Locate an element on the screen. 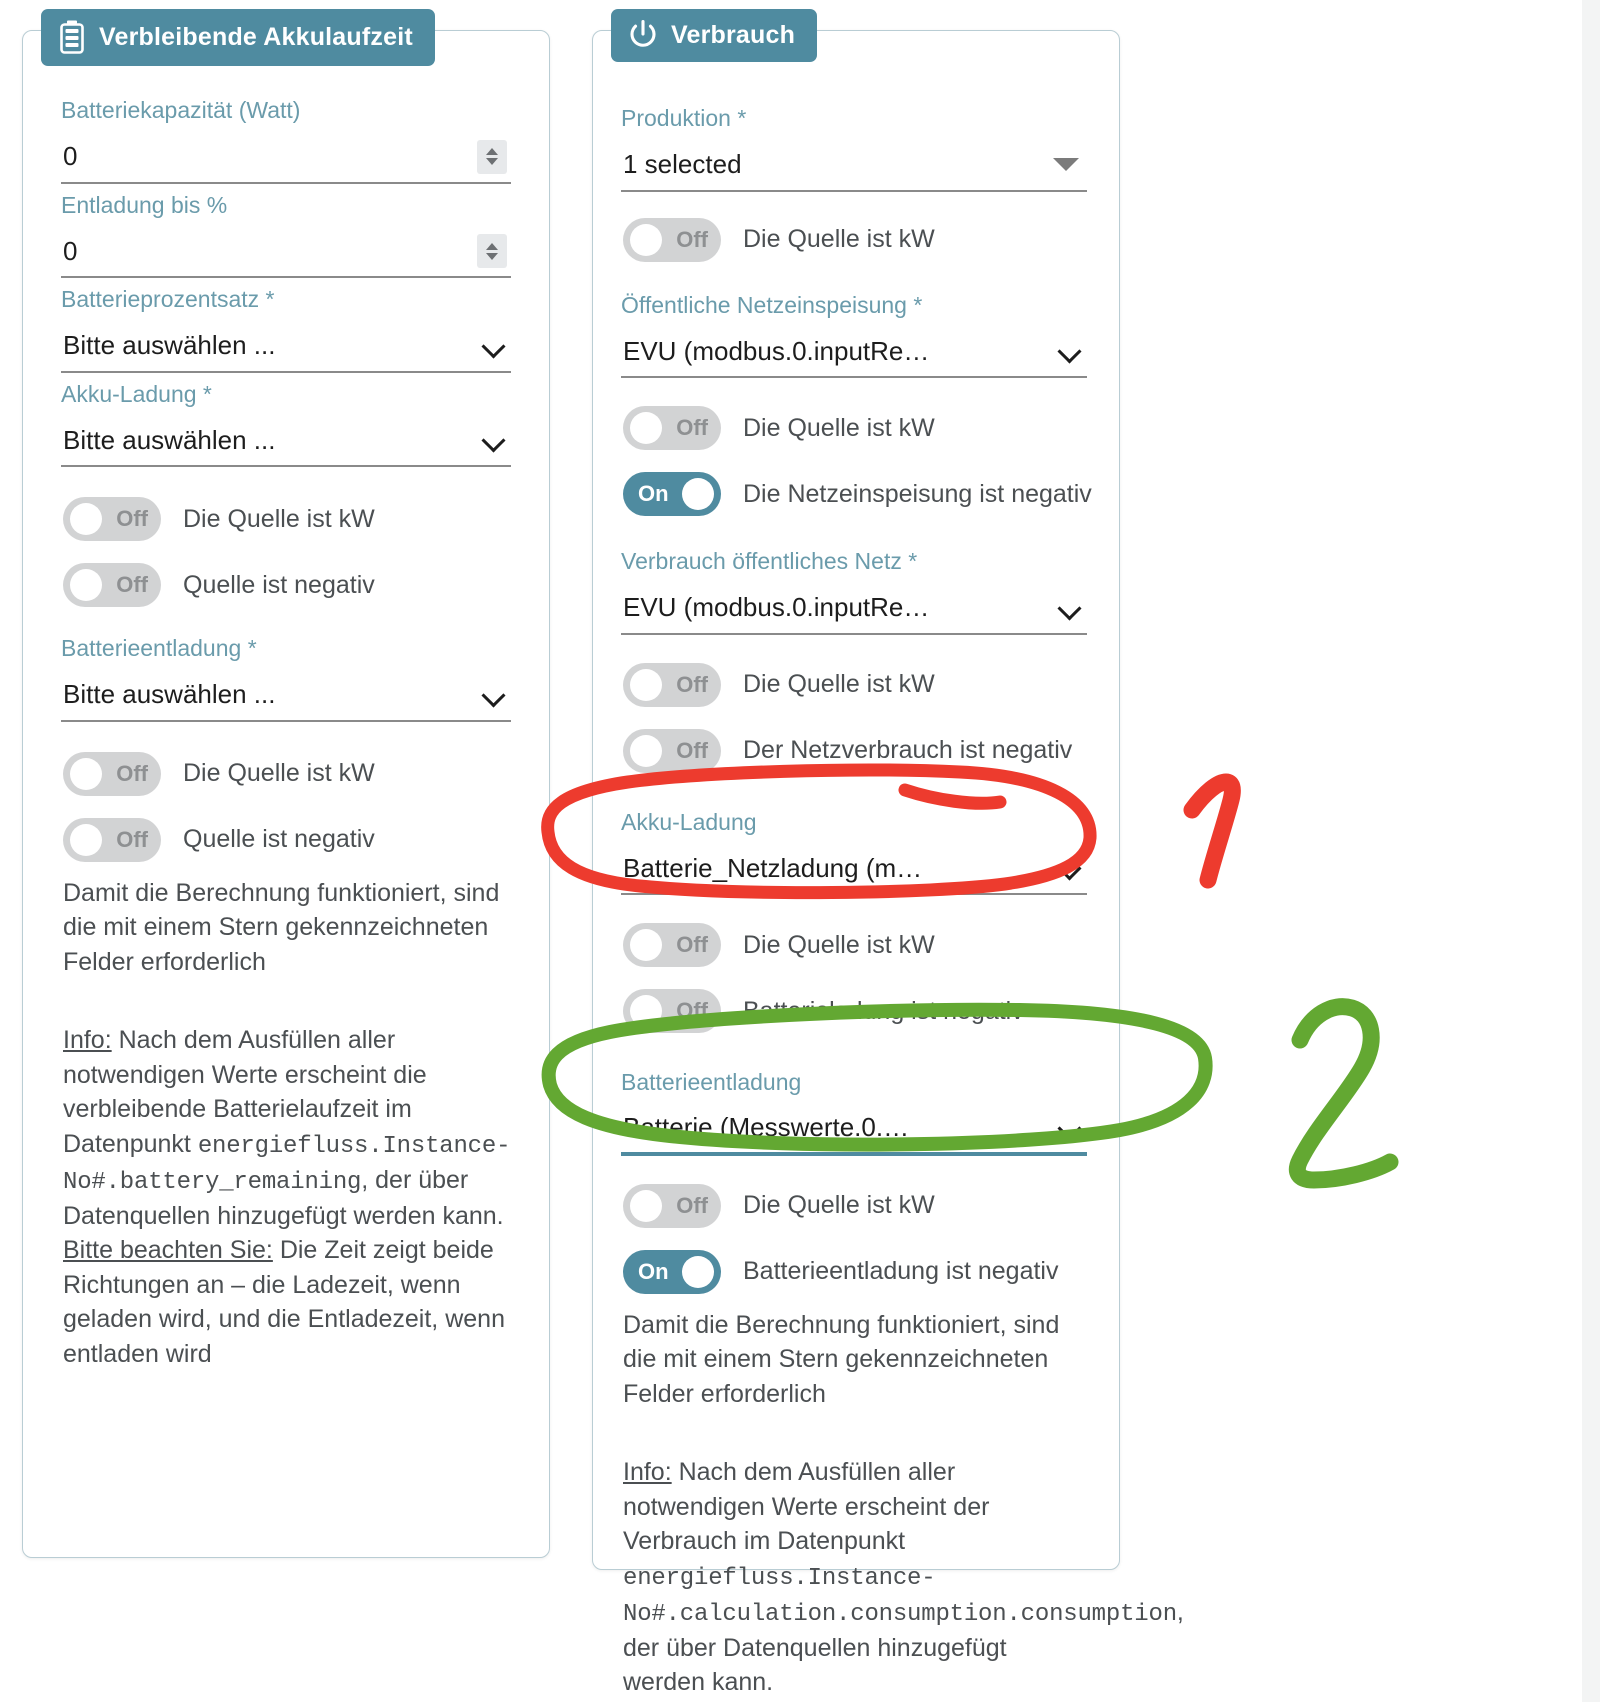 This screenshot has width=1600, height=1702. panel-legend-consumption: Verbrauch is located at coordinates (714, 35).